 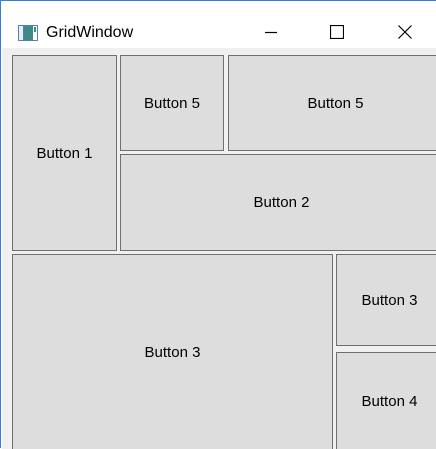 I want to click on minimize-button, so click(x=271, y=32).